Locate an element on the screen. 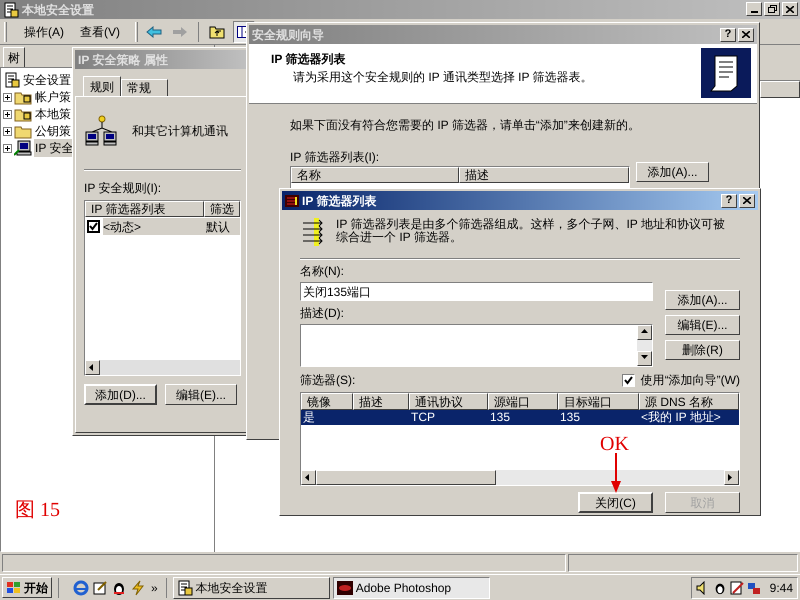  more-button: » is located at coordinates (154, 587).